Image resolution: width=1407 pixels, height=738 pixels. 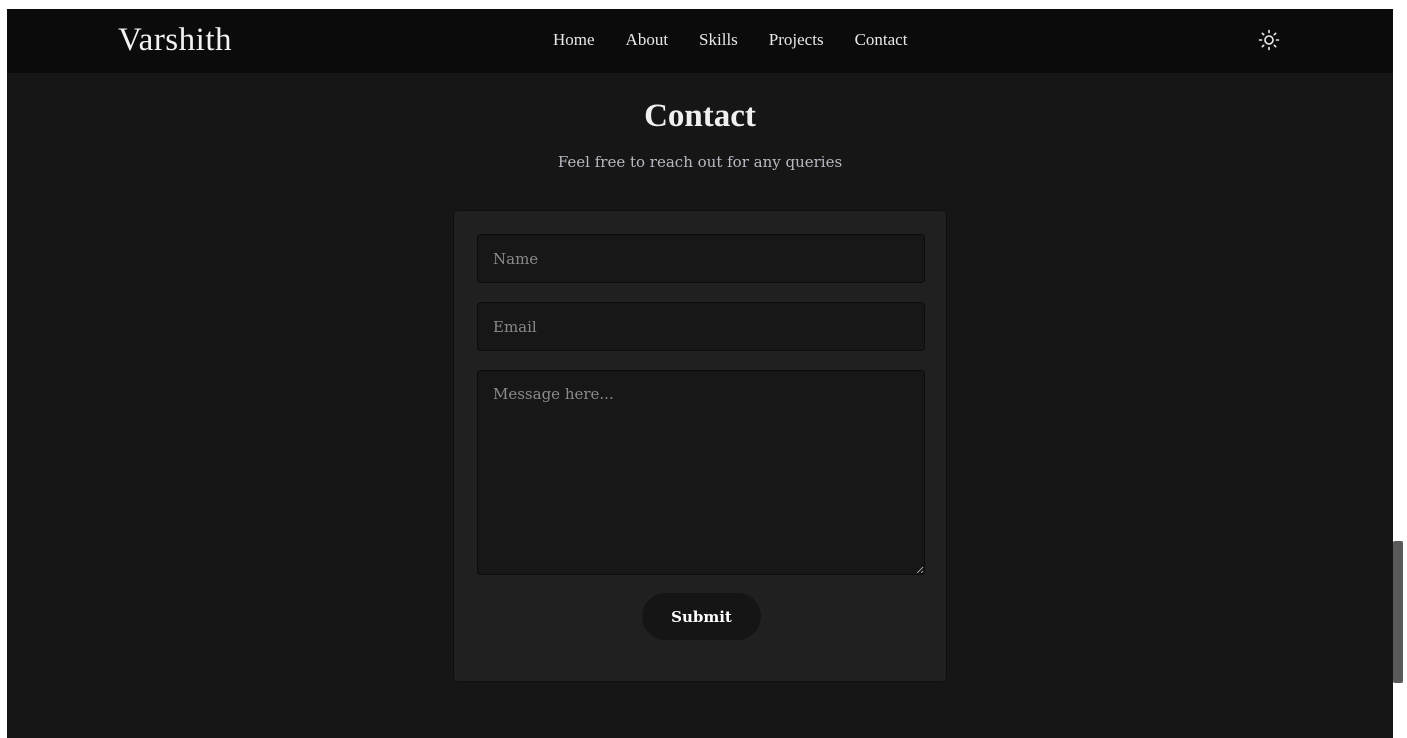 I want to click on page-subtitle: Feel free to reach out for any queries, so click(x=700, y=162).